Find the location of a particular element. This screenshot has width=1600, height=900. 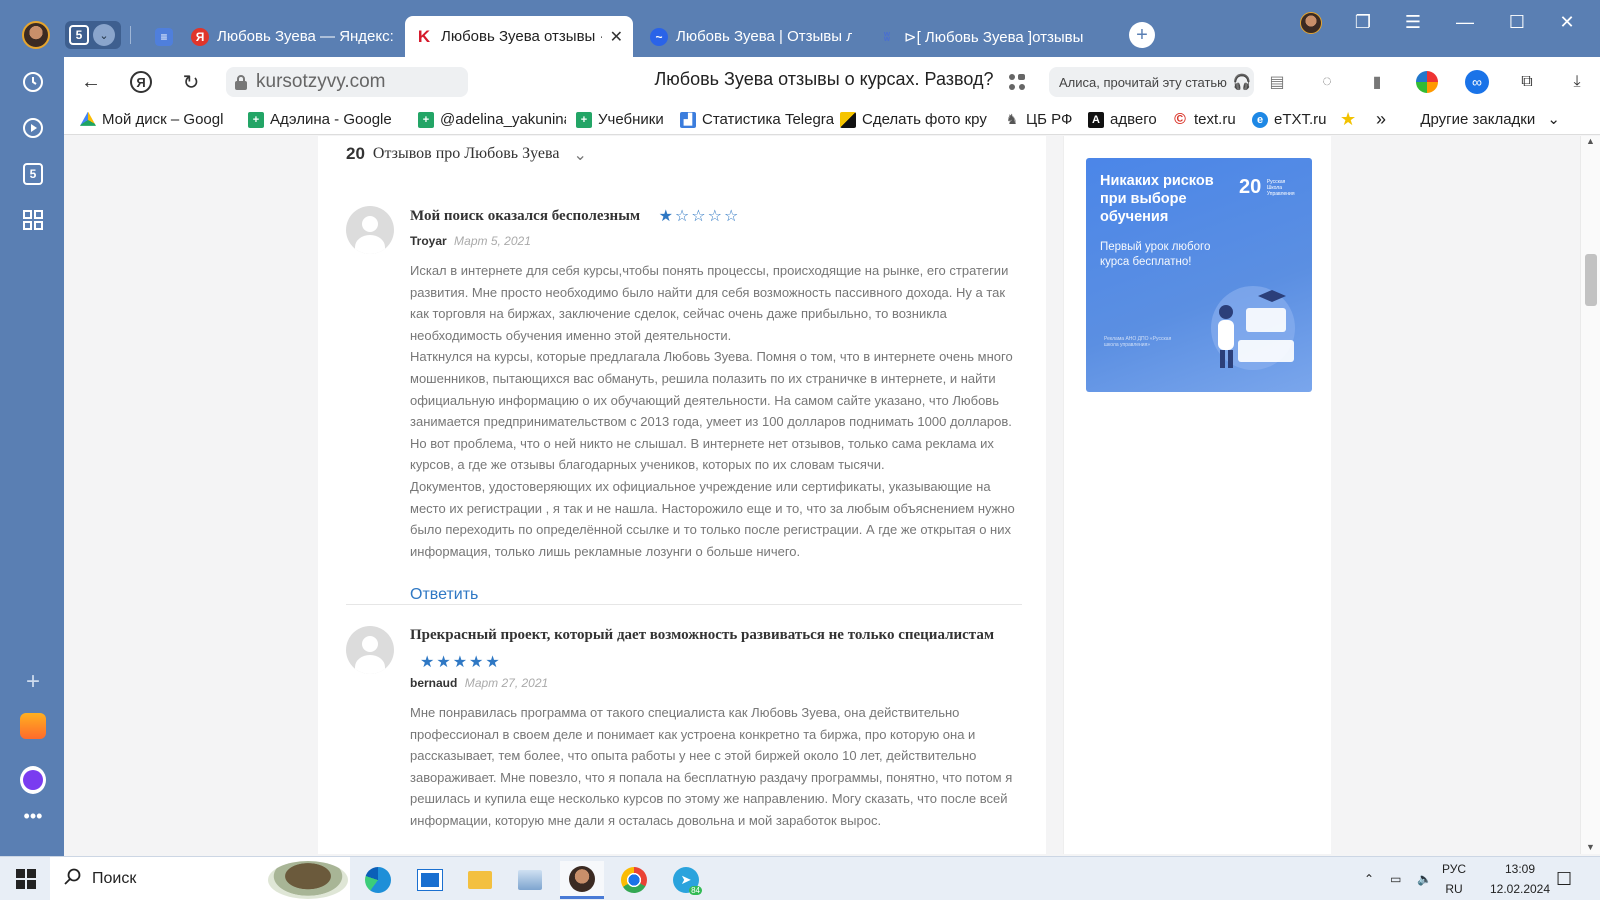

close-window-icon: ✕ is located at coordinates (1567, 22).